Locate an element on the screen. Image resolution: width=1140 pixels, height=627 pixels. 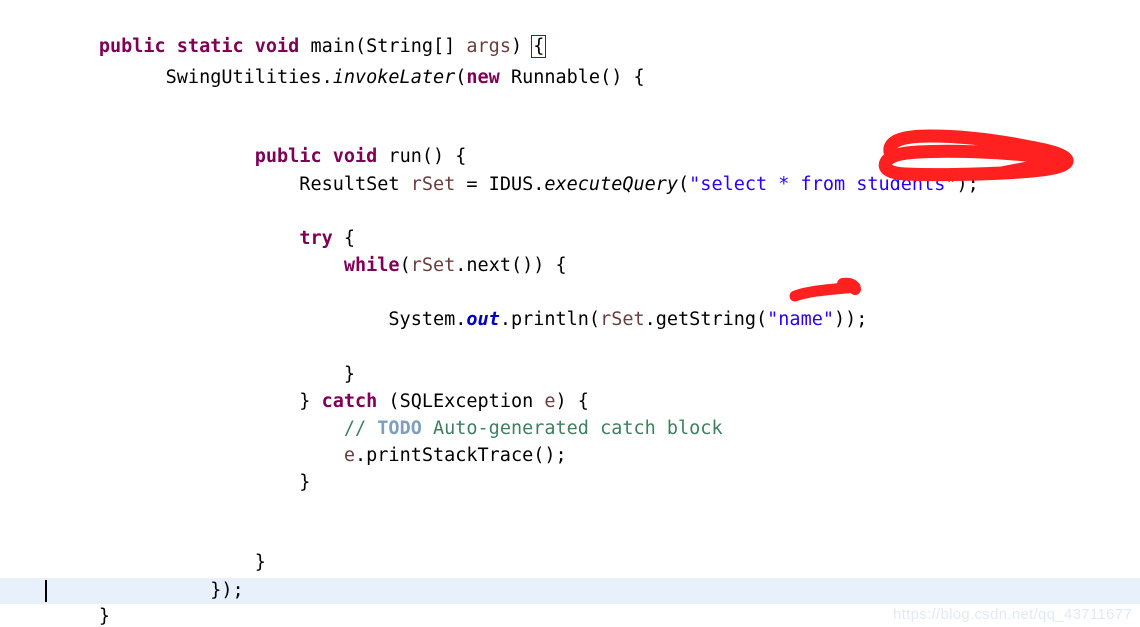
code-line-8: try { is located at coordinates (570, 224).